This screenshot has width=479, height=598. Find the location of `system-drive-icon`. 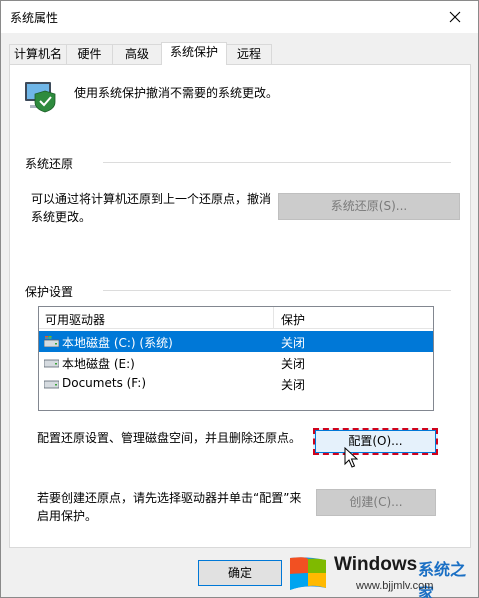

system-drive-icon is located at coordinates (51, 341).